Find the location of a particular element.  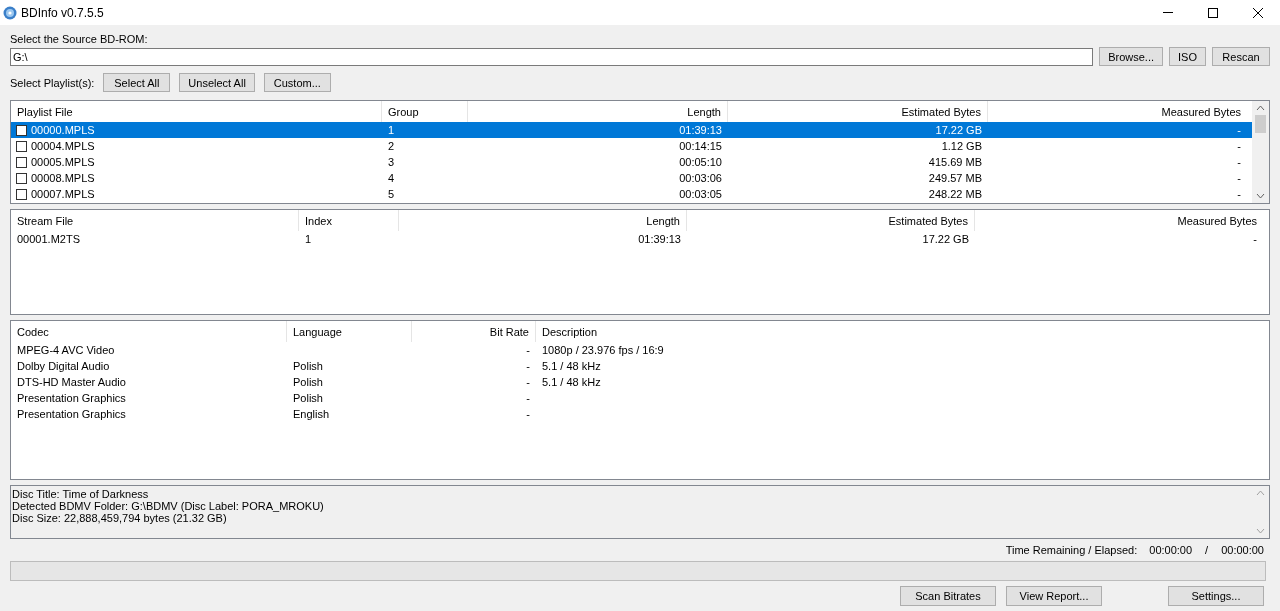

table-cell: 00:14:15 is located at coordinates (700, 146).